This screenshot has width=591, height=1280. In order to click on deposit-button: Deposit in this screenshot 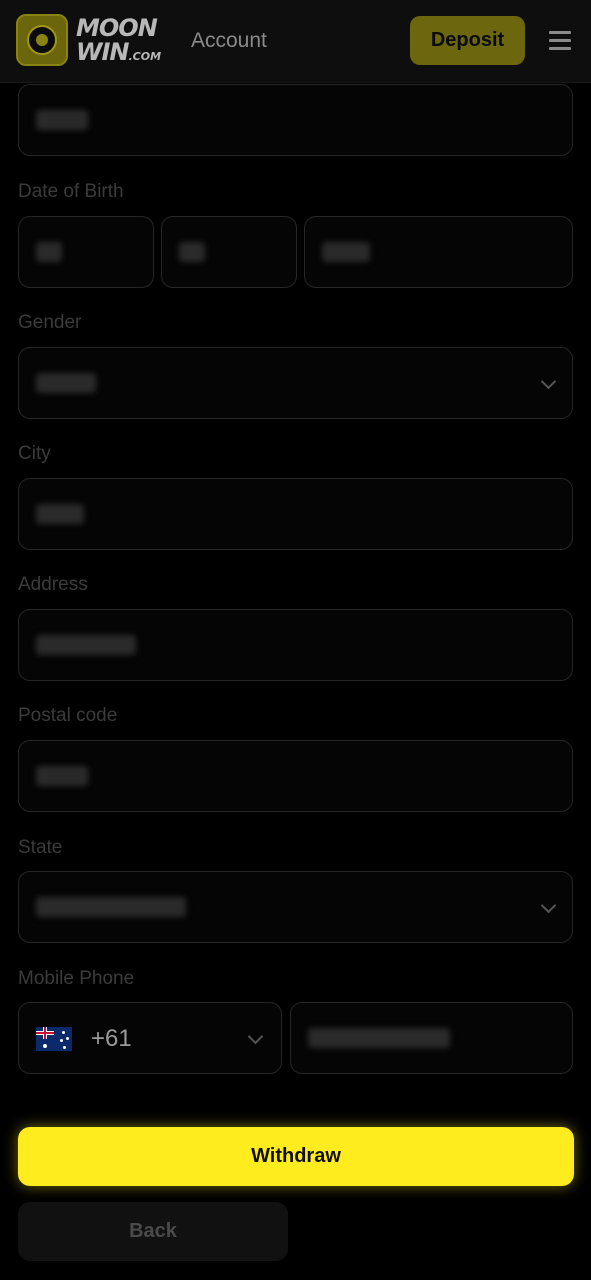, I will do `click(467, 40)`.